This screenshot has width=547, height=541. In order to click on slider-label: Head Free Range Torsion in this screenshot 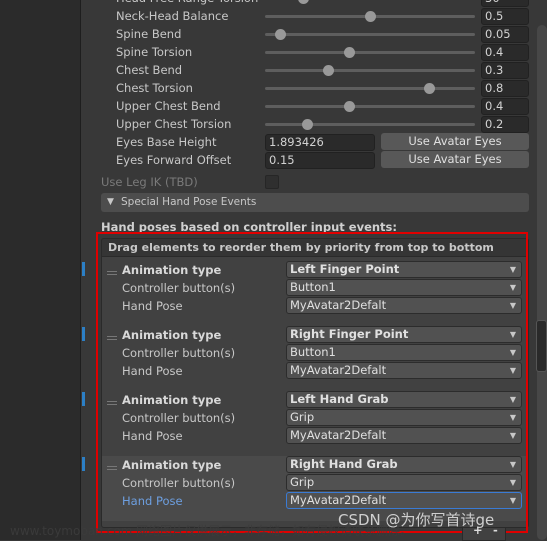, I will do `click(187, 3)`.